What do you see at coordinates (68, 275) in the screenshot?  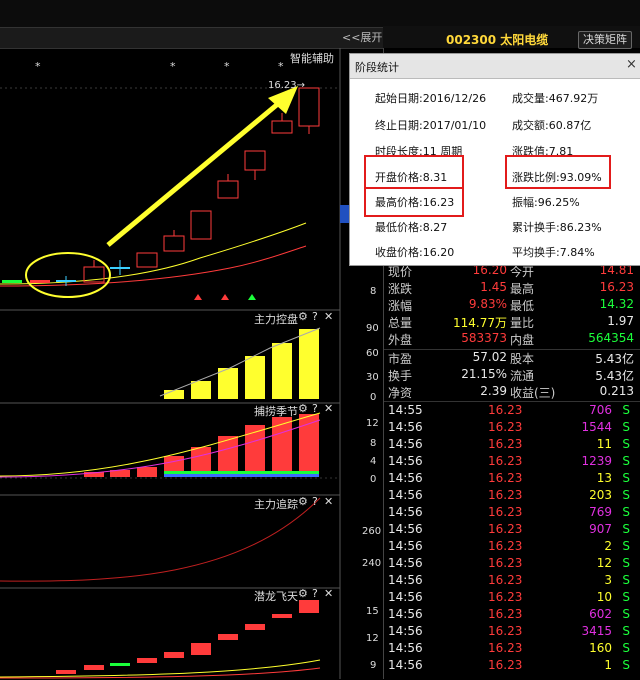 I see `highlight-ellipse` at bounding box center [68, 275].